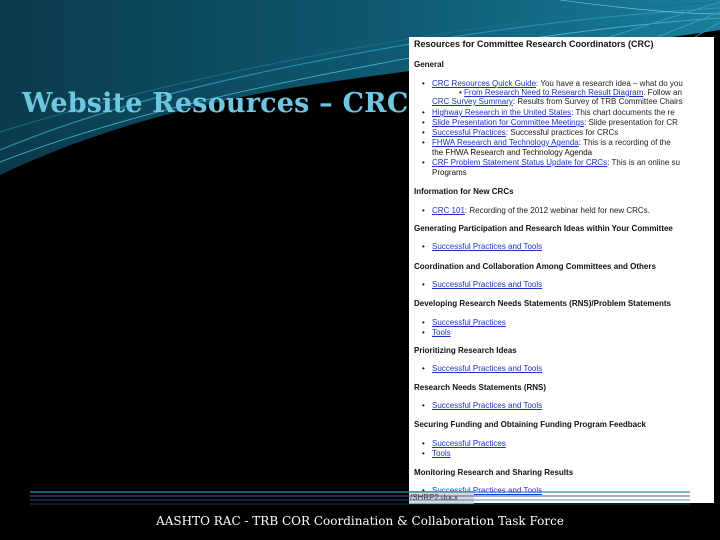  Describe the element at coordinates (512, 152) in the screenshot. I see `general-item-continuation: the FHWA Research and Technology Agenda` at that location.